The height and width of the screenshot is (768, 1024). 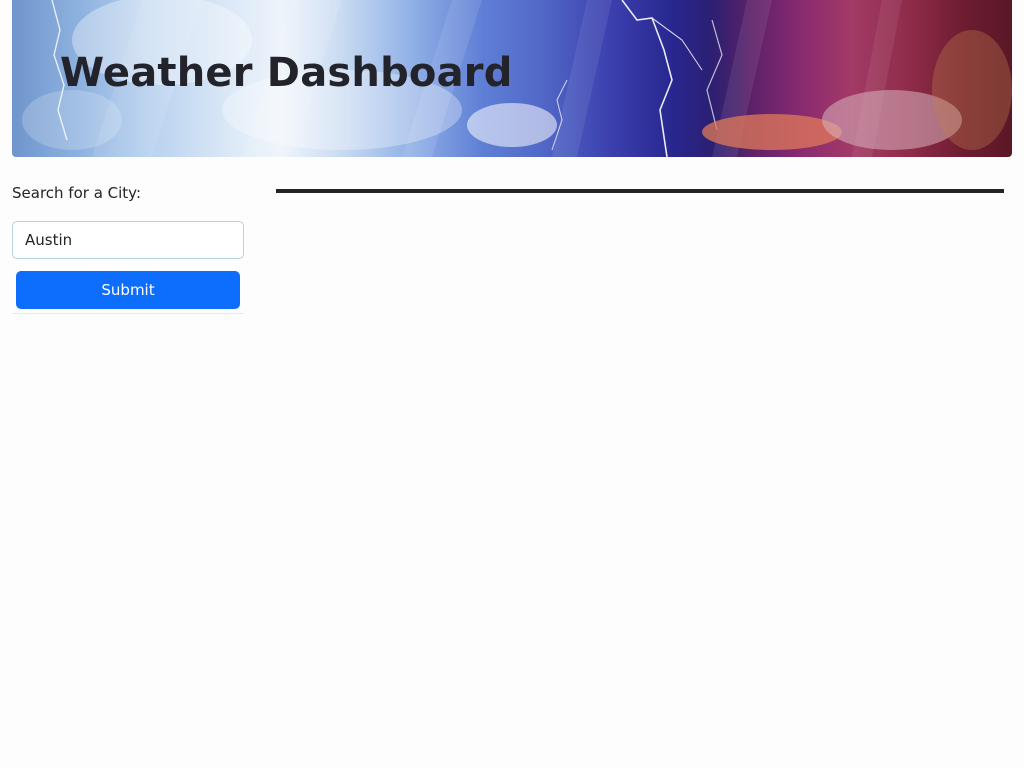 What do you see at coordinates (286, 73) in the screenshot?
I see `page-title: Weather Dashboard` at bounding box center [286, 73].